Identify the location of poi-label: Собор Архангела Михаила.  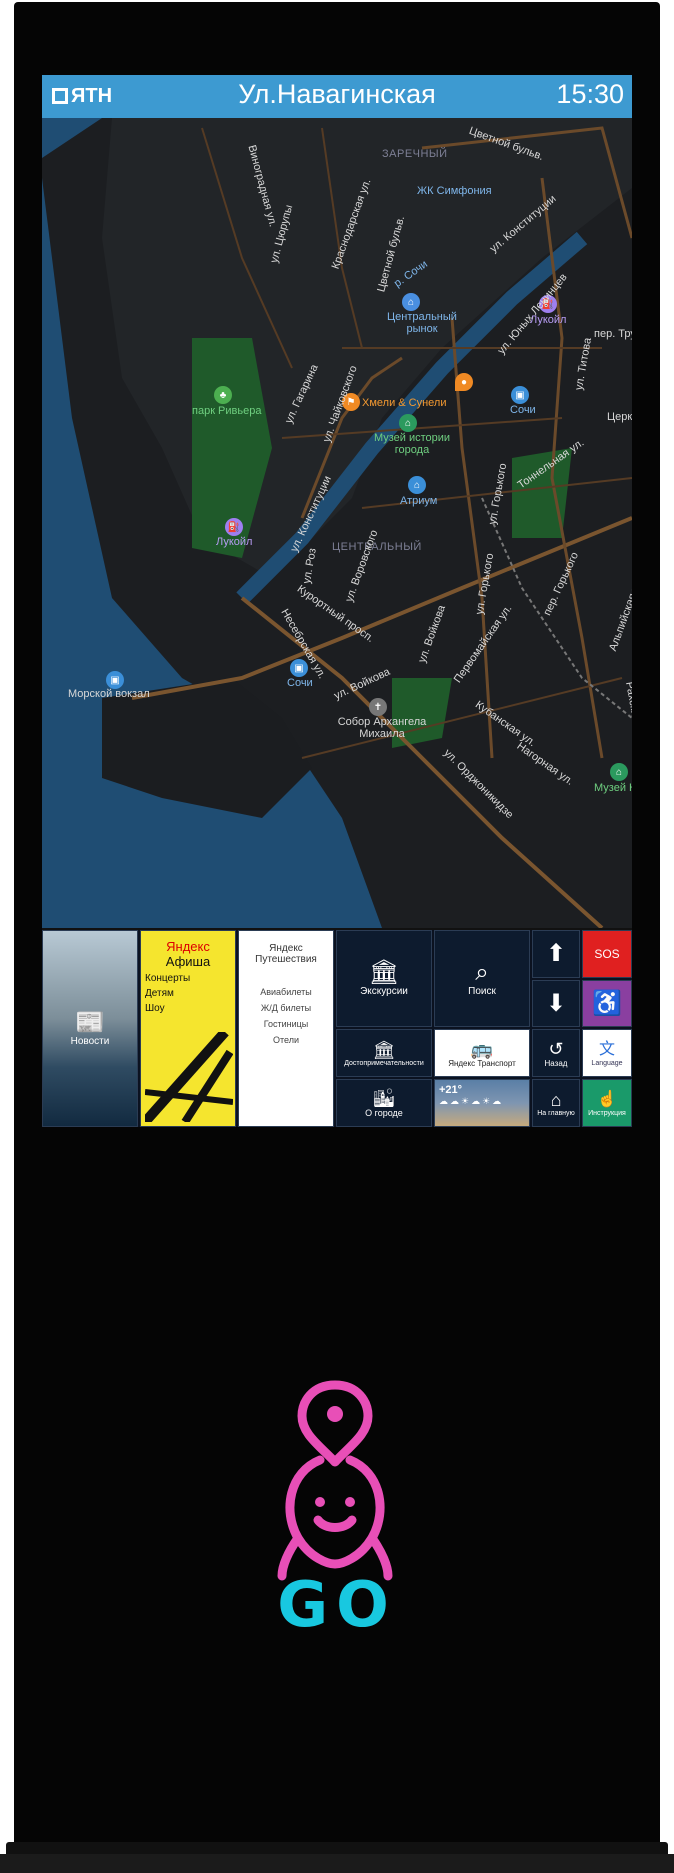
(382, 728).